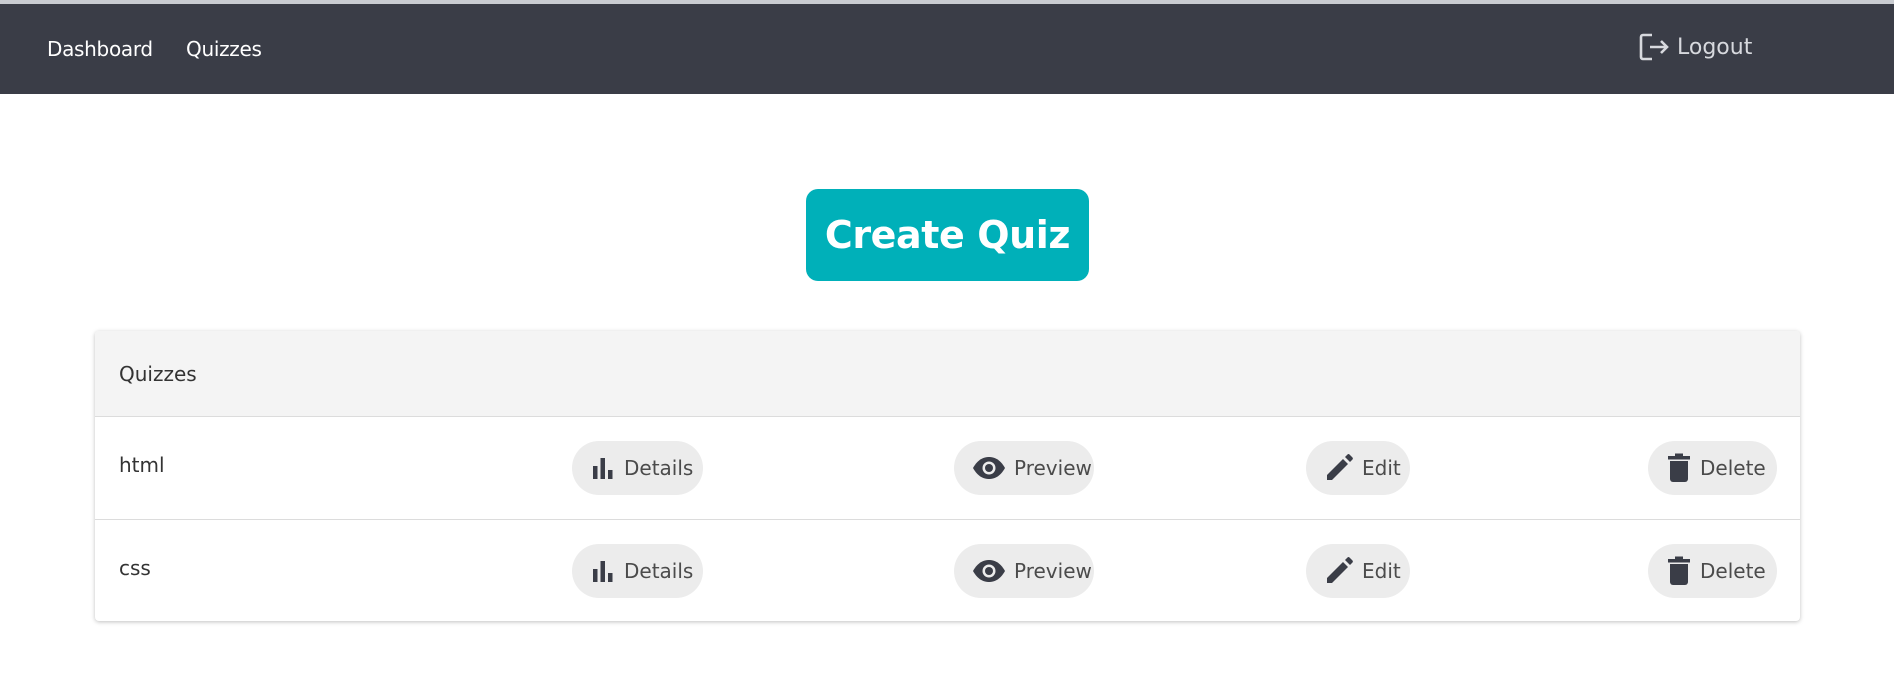  What do you see at coordinates (100, 49) in the screenshot?
I see `nav-dashboard-link: Dashboard` at bounding box center [100, 49].